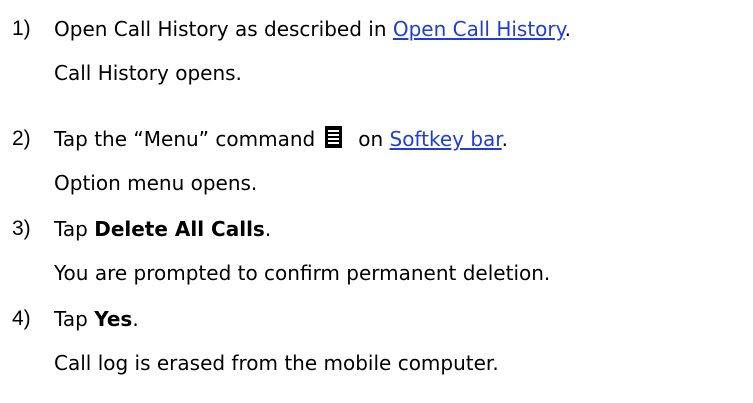 The image size is (753, 403). Describe the element at coordinates (223, 29) in the screenshot. I see `step-text: Open Call History as described in` at that location.